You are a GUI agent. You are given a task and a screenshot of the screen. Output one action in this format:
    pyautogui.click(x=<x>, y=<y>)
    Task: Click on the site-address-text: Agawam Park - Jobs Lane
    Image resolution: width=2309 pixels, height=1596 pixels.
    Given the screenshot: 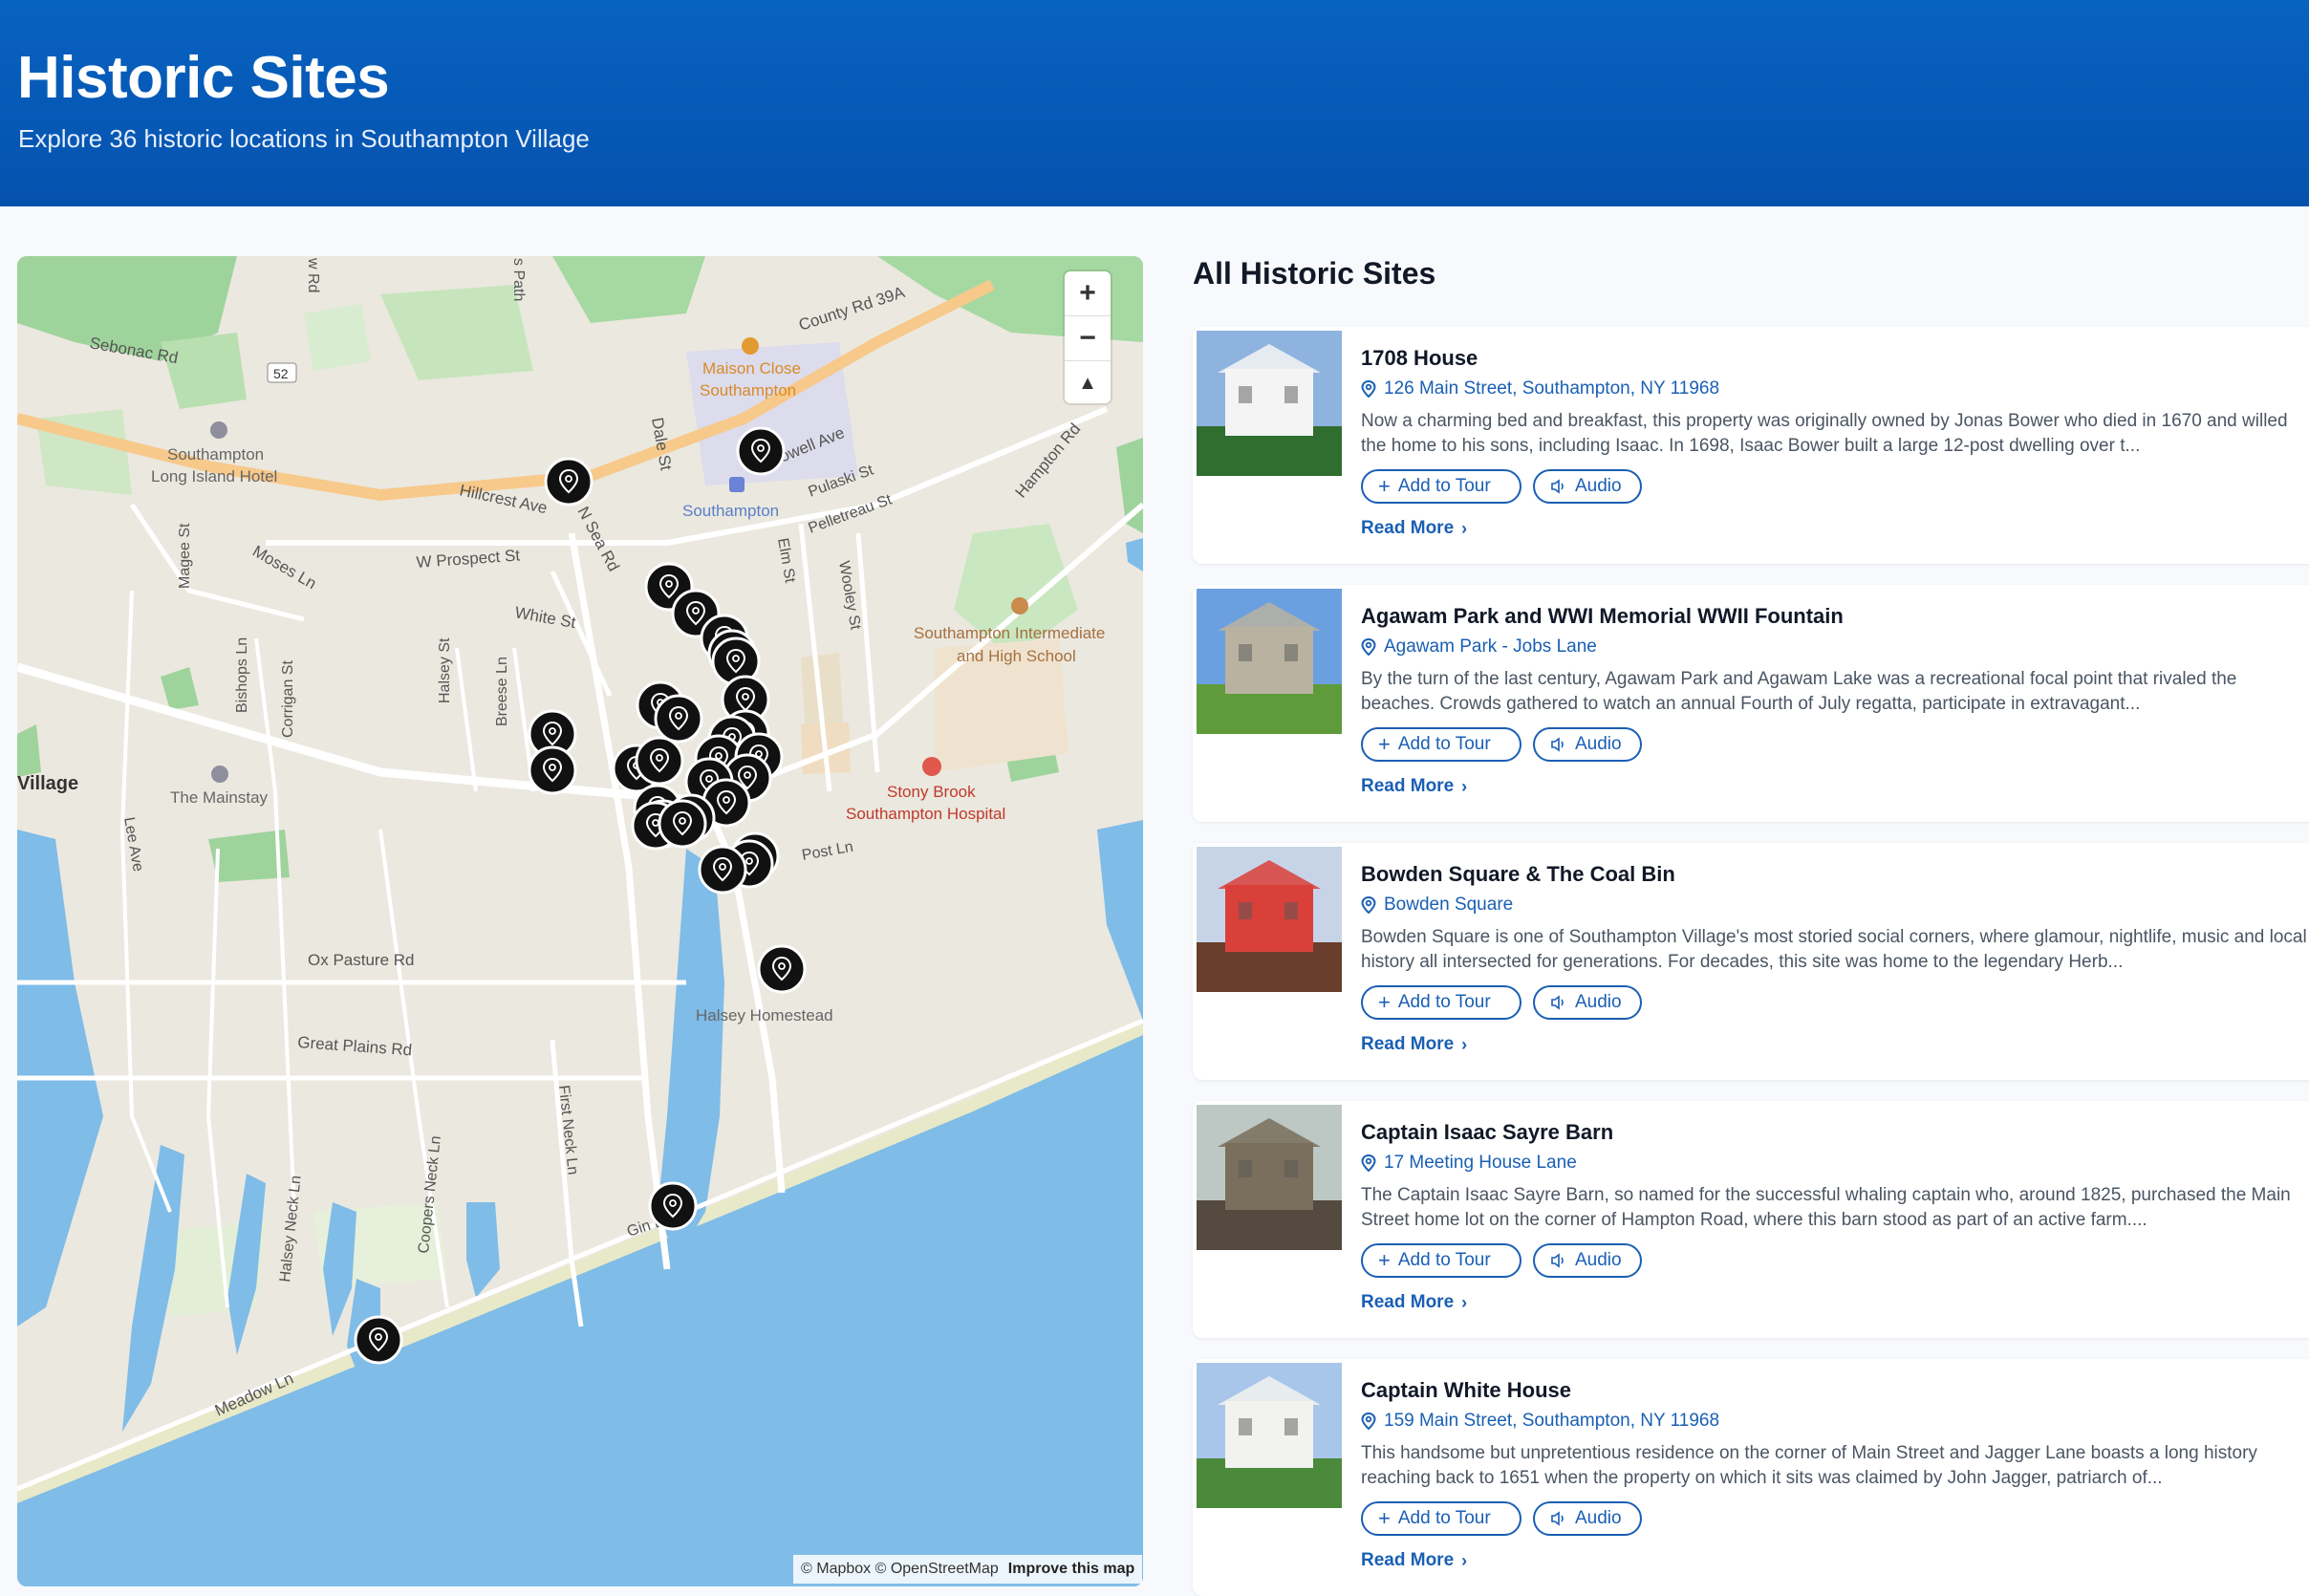 What is the action you would take?
    pyautogui.click(x=1490, y=646)
    